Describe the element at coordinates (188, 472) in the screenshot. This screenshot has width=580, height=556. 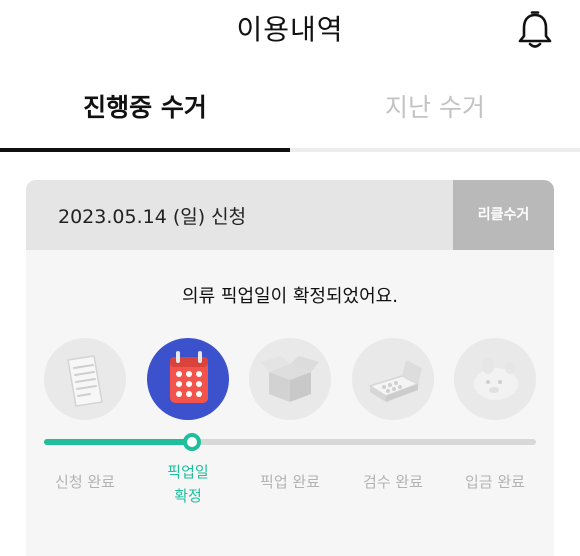
I see `step-label-line: 픽업일` at that location.